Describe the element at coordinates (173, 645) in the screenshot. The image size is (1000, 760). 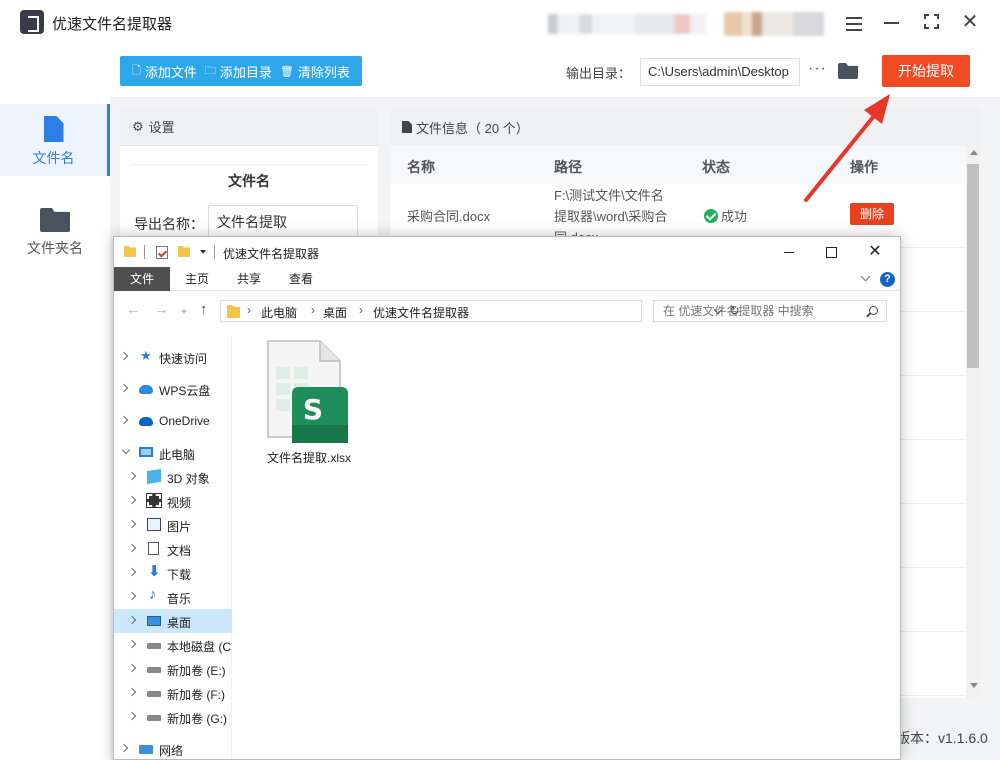
I see `tree-item-local-disk-c: 本地磁盘 (C:)` at that location.